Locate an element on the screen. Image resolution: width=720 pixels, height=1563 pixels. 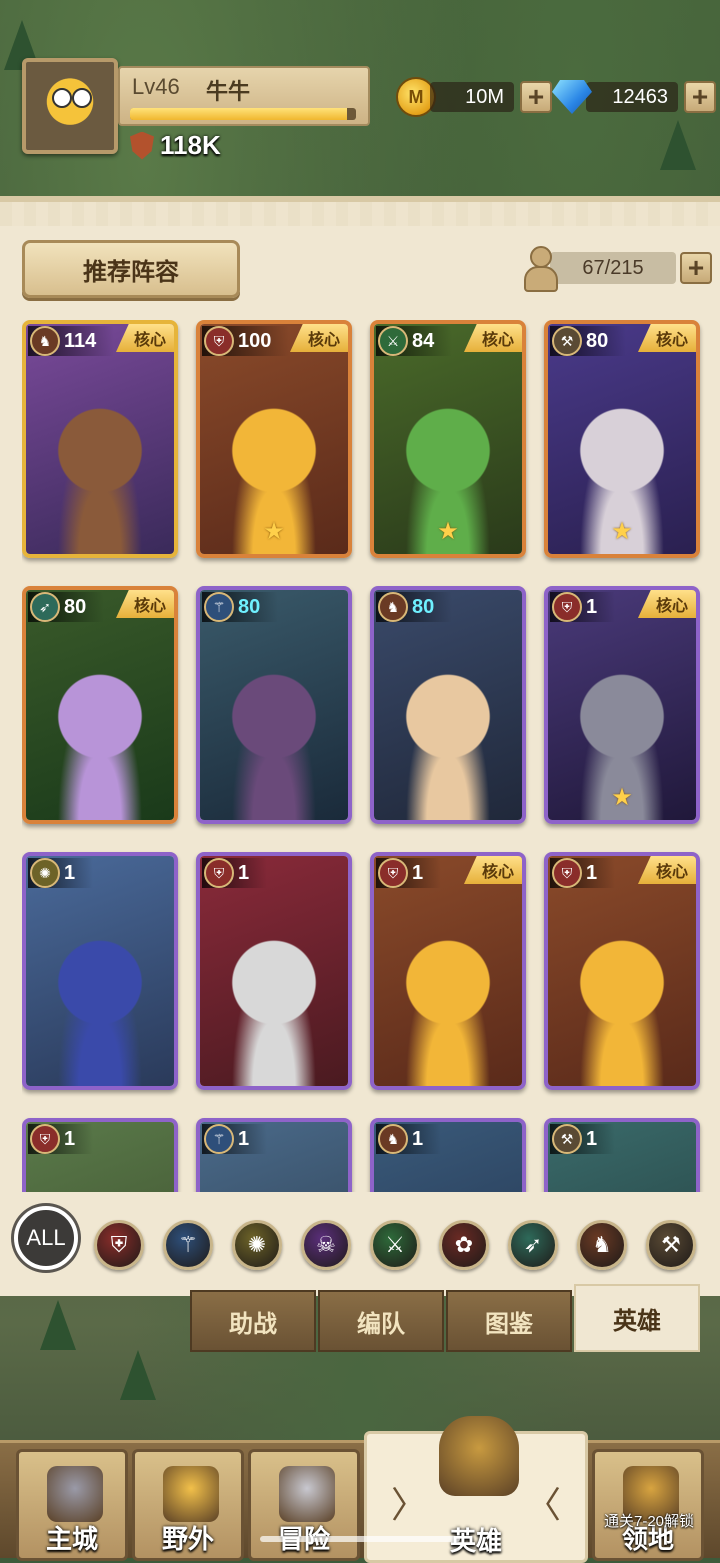
coin-value: 10M is located at coordinates (472, 97).